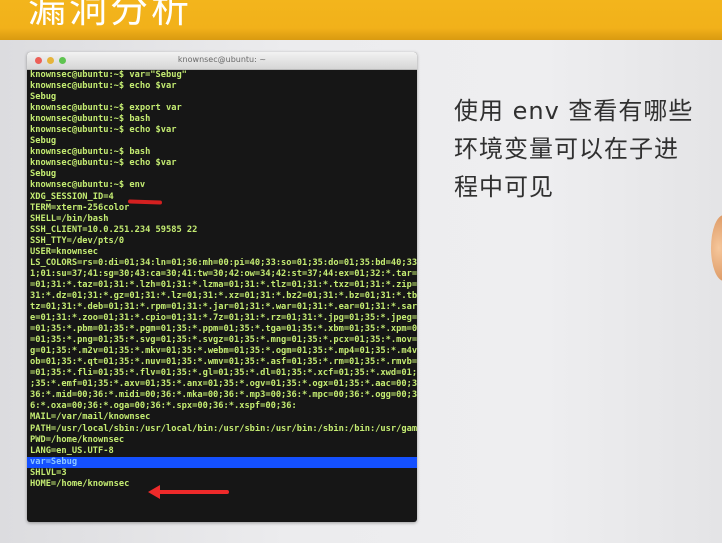  I want to click on terminal-window-title: knownsec@ubuntu: ~, so click(222, 59).